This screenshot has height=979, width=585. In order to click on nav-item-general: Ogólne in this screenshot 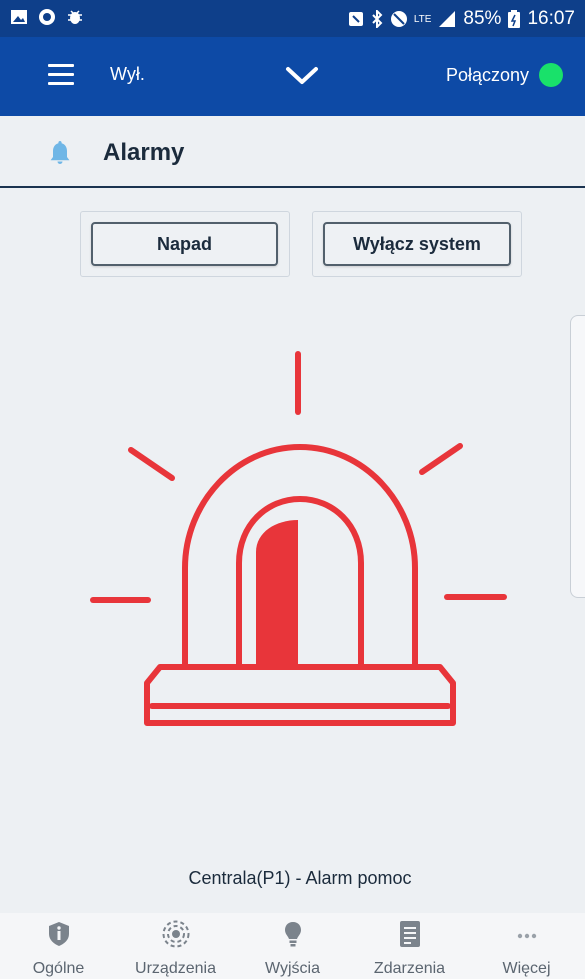, I will do `click(58, 946)`.